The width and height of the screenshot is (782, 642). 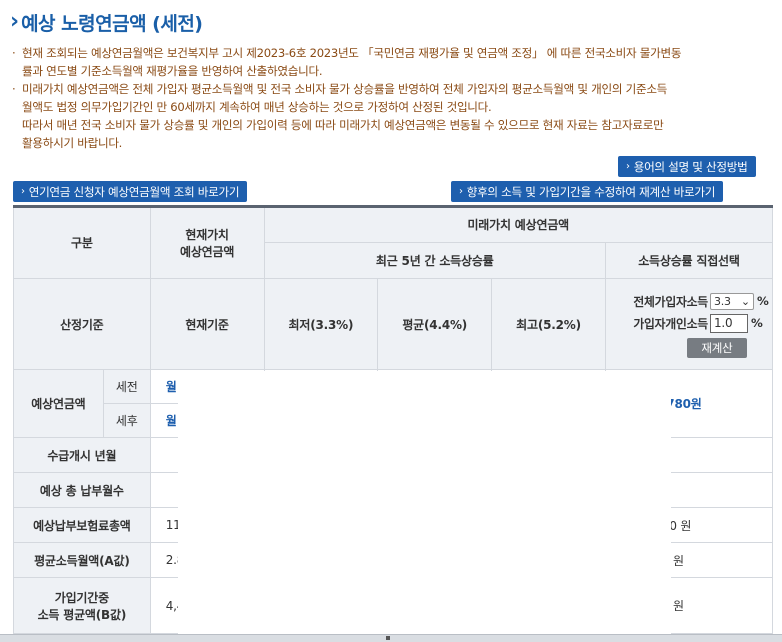 I want to click on recalculate-link-button: › 향후의 소득 및 가입기간을 수정하여 재계산 바로가기, so click(x=587, y=191).